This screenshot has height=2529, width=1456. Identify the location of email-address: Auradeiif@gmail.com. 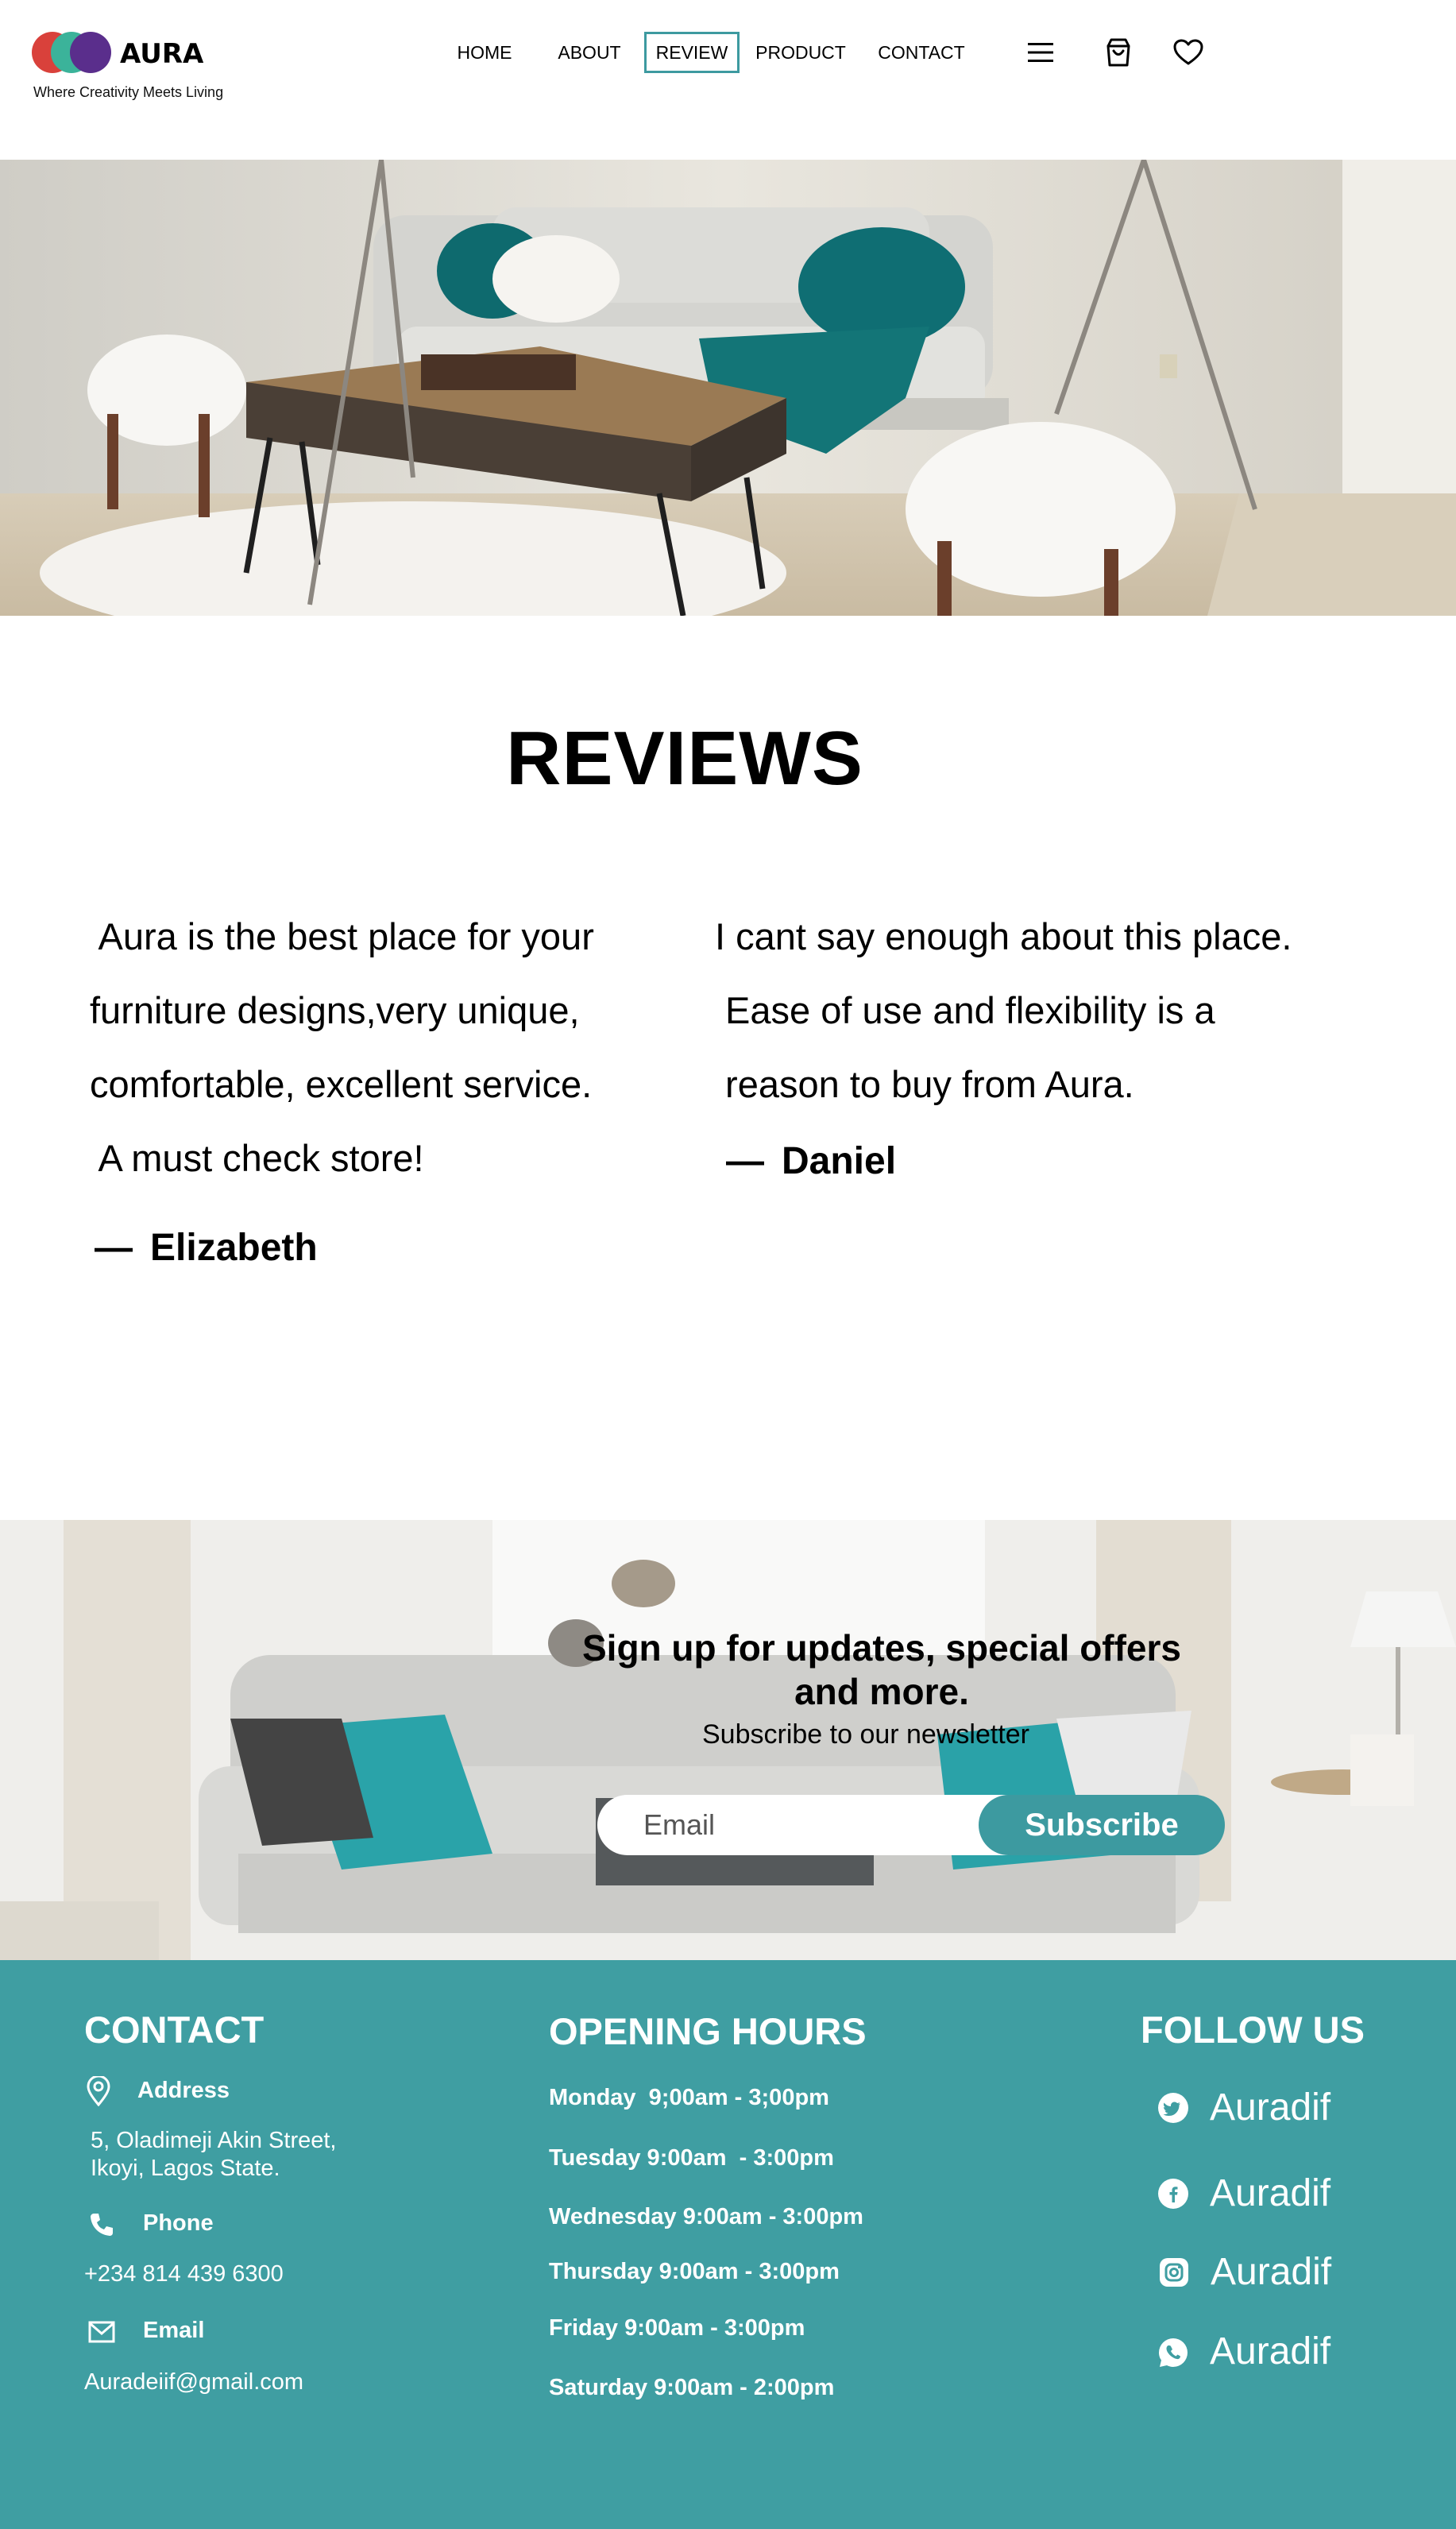
(193, 2382).